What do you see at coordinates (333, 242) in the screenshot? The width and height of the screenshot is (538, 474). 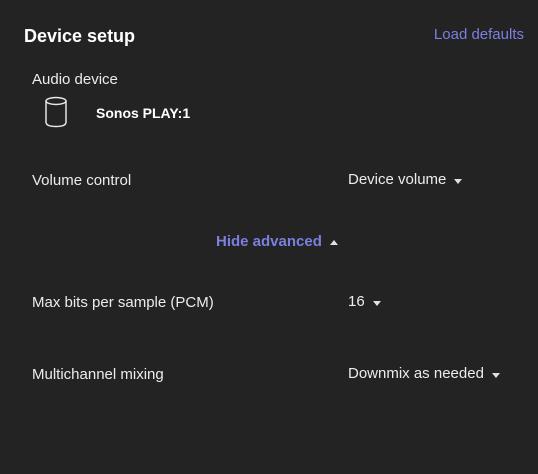 I see `chevron-up-icon` at bounding box center [333, 242].